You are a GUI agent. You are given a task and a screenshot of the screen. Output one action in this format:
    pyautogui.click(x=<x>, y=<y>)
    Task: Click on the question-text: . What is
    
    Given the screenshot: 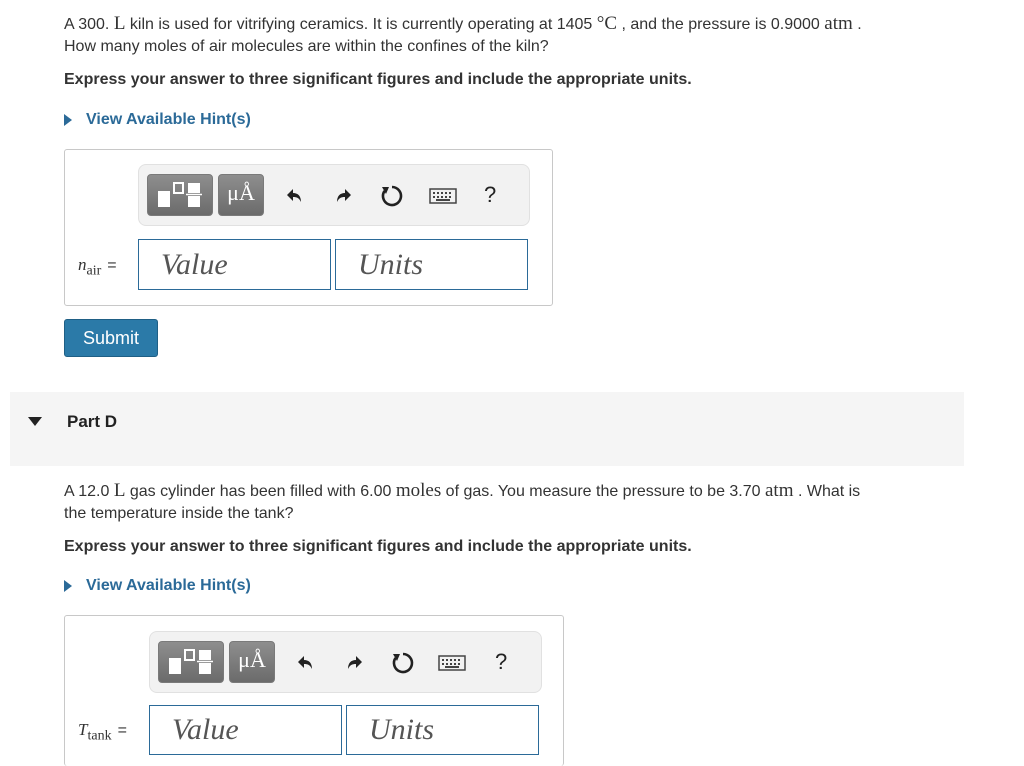 What is the action you would take?
    pyautogui.click(x=827, y=491)
    